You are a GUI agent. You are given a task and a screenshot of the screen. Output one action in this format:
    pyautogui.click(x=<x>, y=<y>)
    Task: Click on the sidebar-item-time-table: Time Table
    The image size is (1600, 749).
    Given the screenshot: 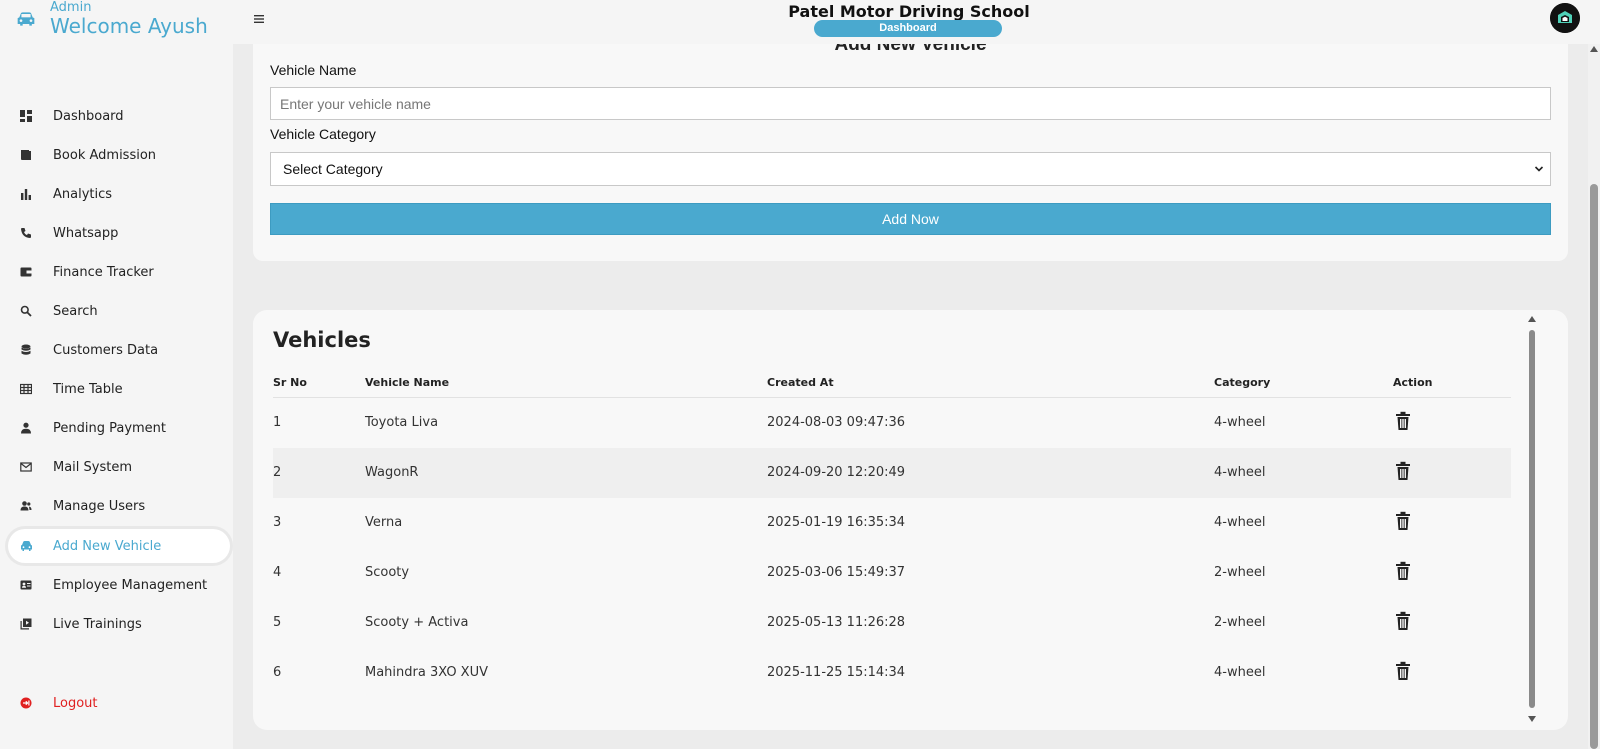 What is the action you would take?
    pyautogui.click(x=119, y=389)
    